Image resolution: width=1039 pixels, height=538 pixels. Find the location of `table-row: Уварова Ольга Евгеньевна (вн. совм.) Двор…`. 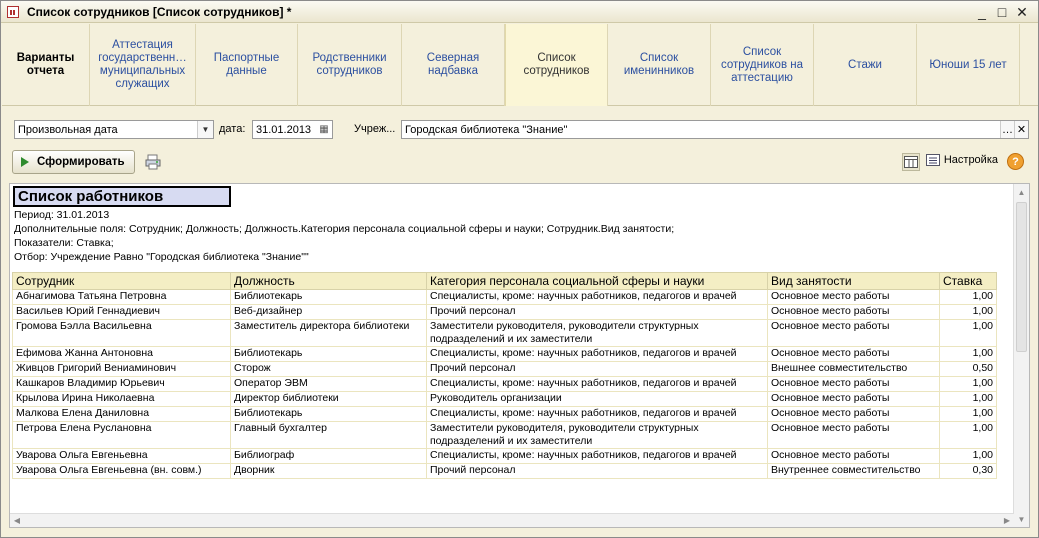

table-row: Уварова Ольга Евгеньевна (вн. совм.) Двор… is located at coordinates (504, 471).